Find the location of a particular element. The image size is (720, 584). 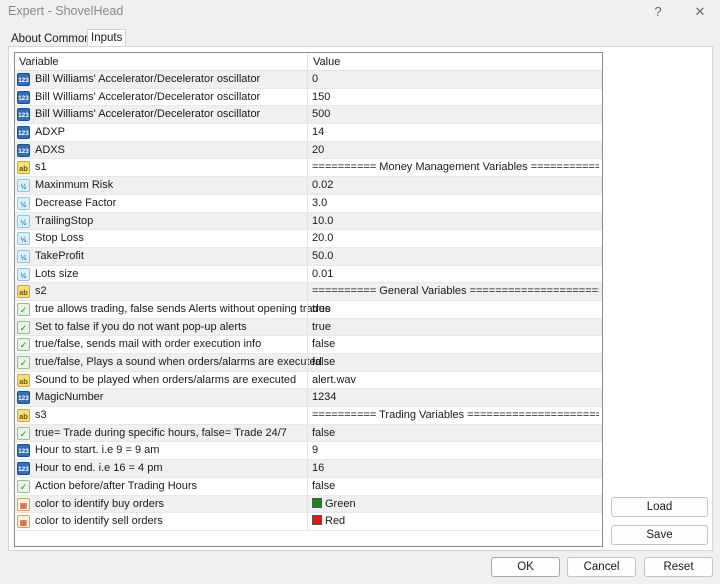

header-value: Value is located at coordinates (326, 62).